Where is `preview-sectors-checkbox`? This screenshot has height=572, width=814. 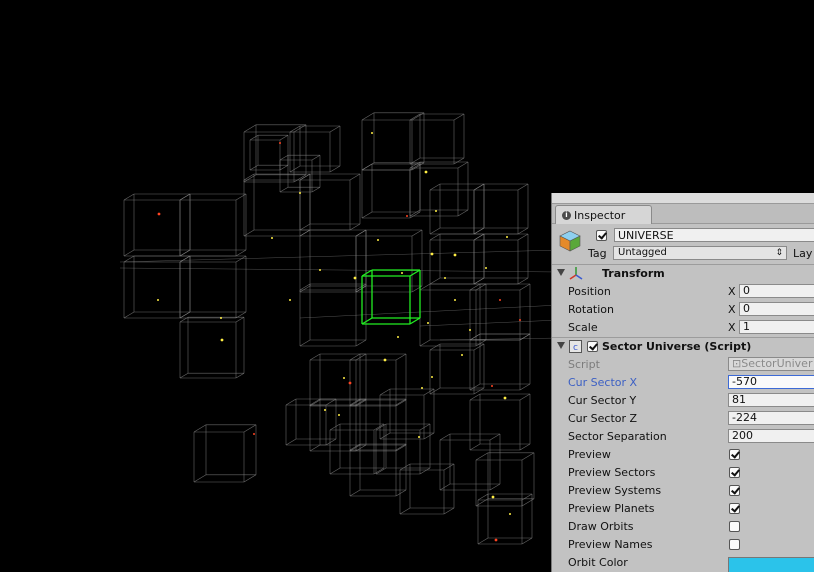 preview-sectors-checkbox is located at coordinates (734, 472).